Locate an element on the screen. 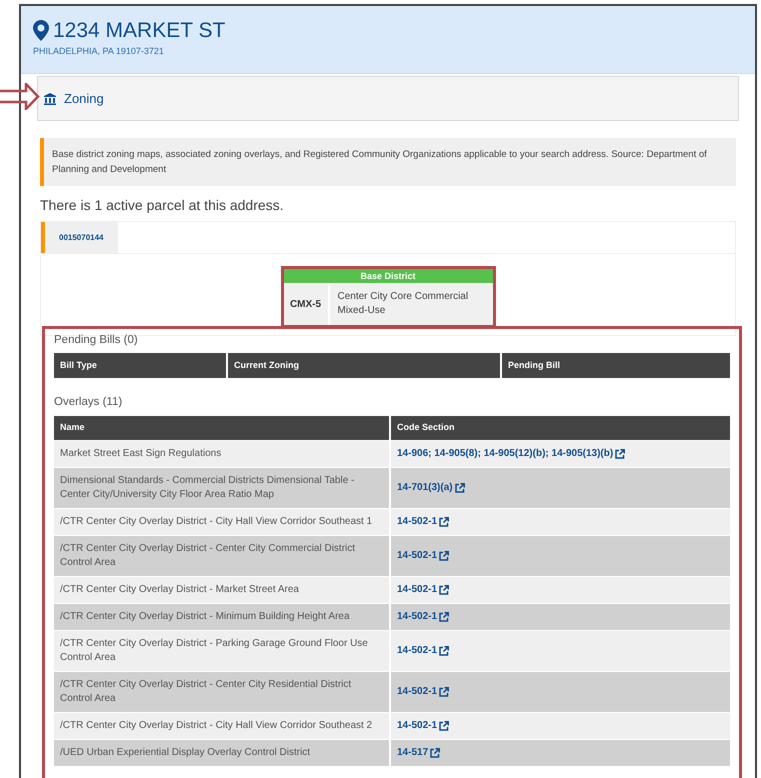  column-header: Name is located at coordinates (221, 428).